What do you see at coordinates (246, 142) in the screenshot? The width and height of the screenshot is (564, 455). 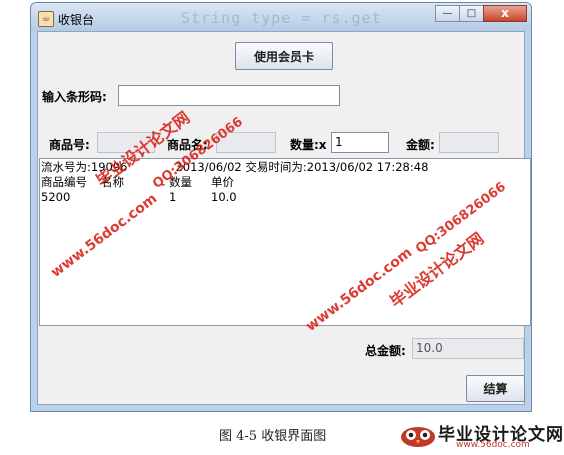 I see `product-name-field` at bounding box center [246, 142].